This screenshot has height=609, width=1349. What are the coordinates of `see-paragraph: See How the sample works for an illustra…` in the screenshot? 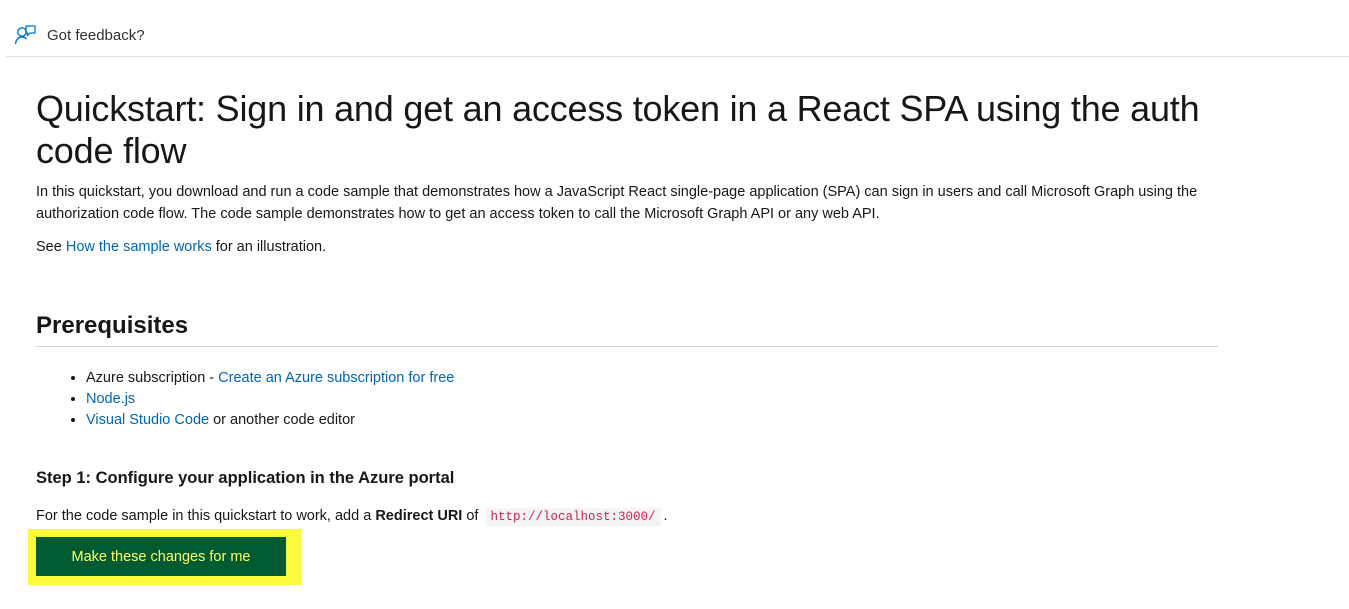 It's located at (627, 247).